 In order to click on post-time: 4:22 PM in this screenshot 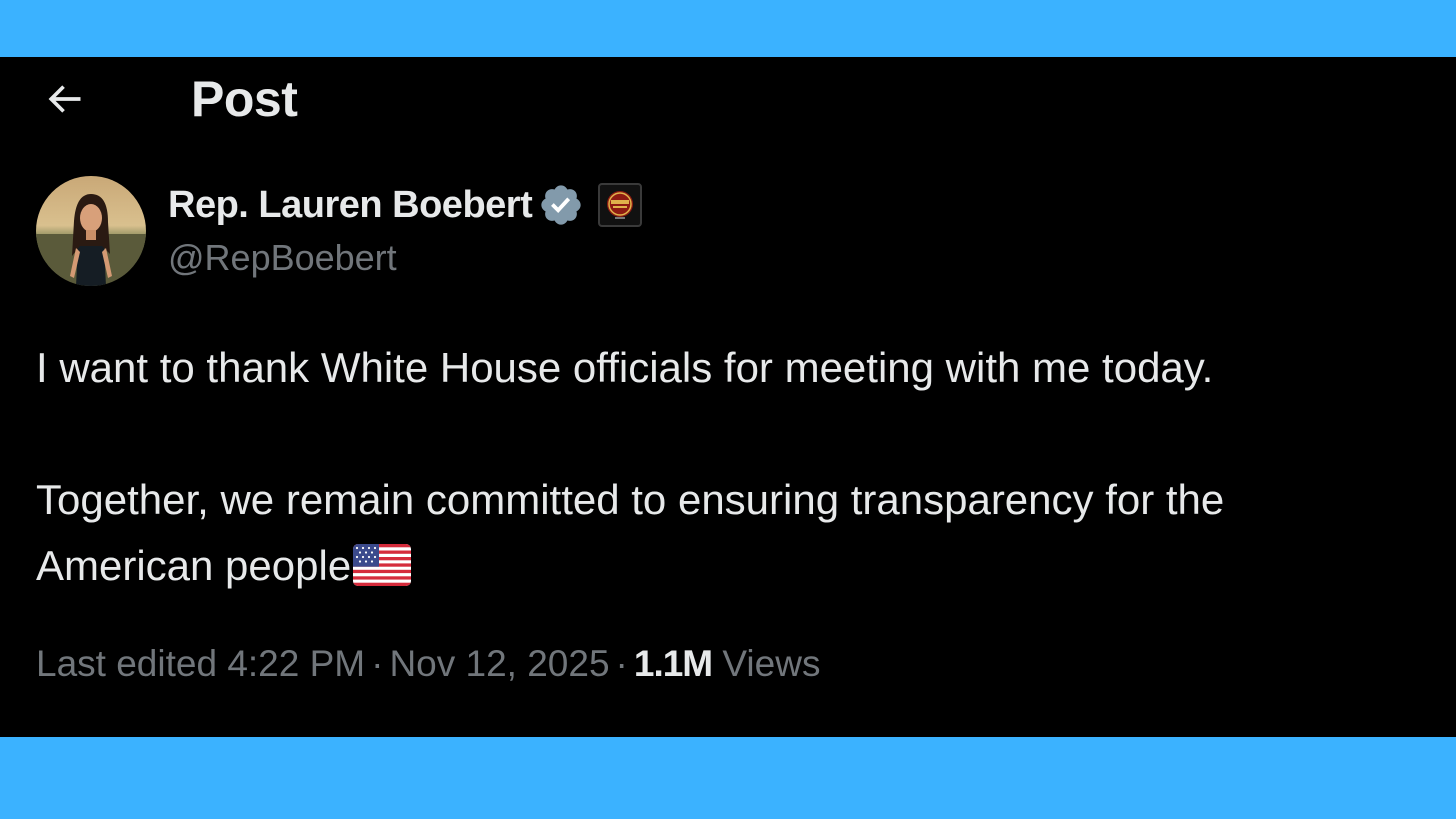, I will do `click(296, 663)`.